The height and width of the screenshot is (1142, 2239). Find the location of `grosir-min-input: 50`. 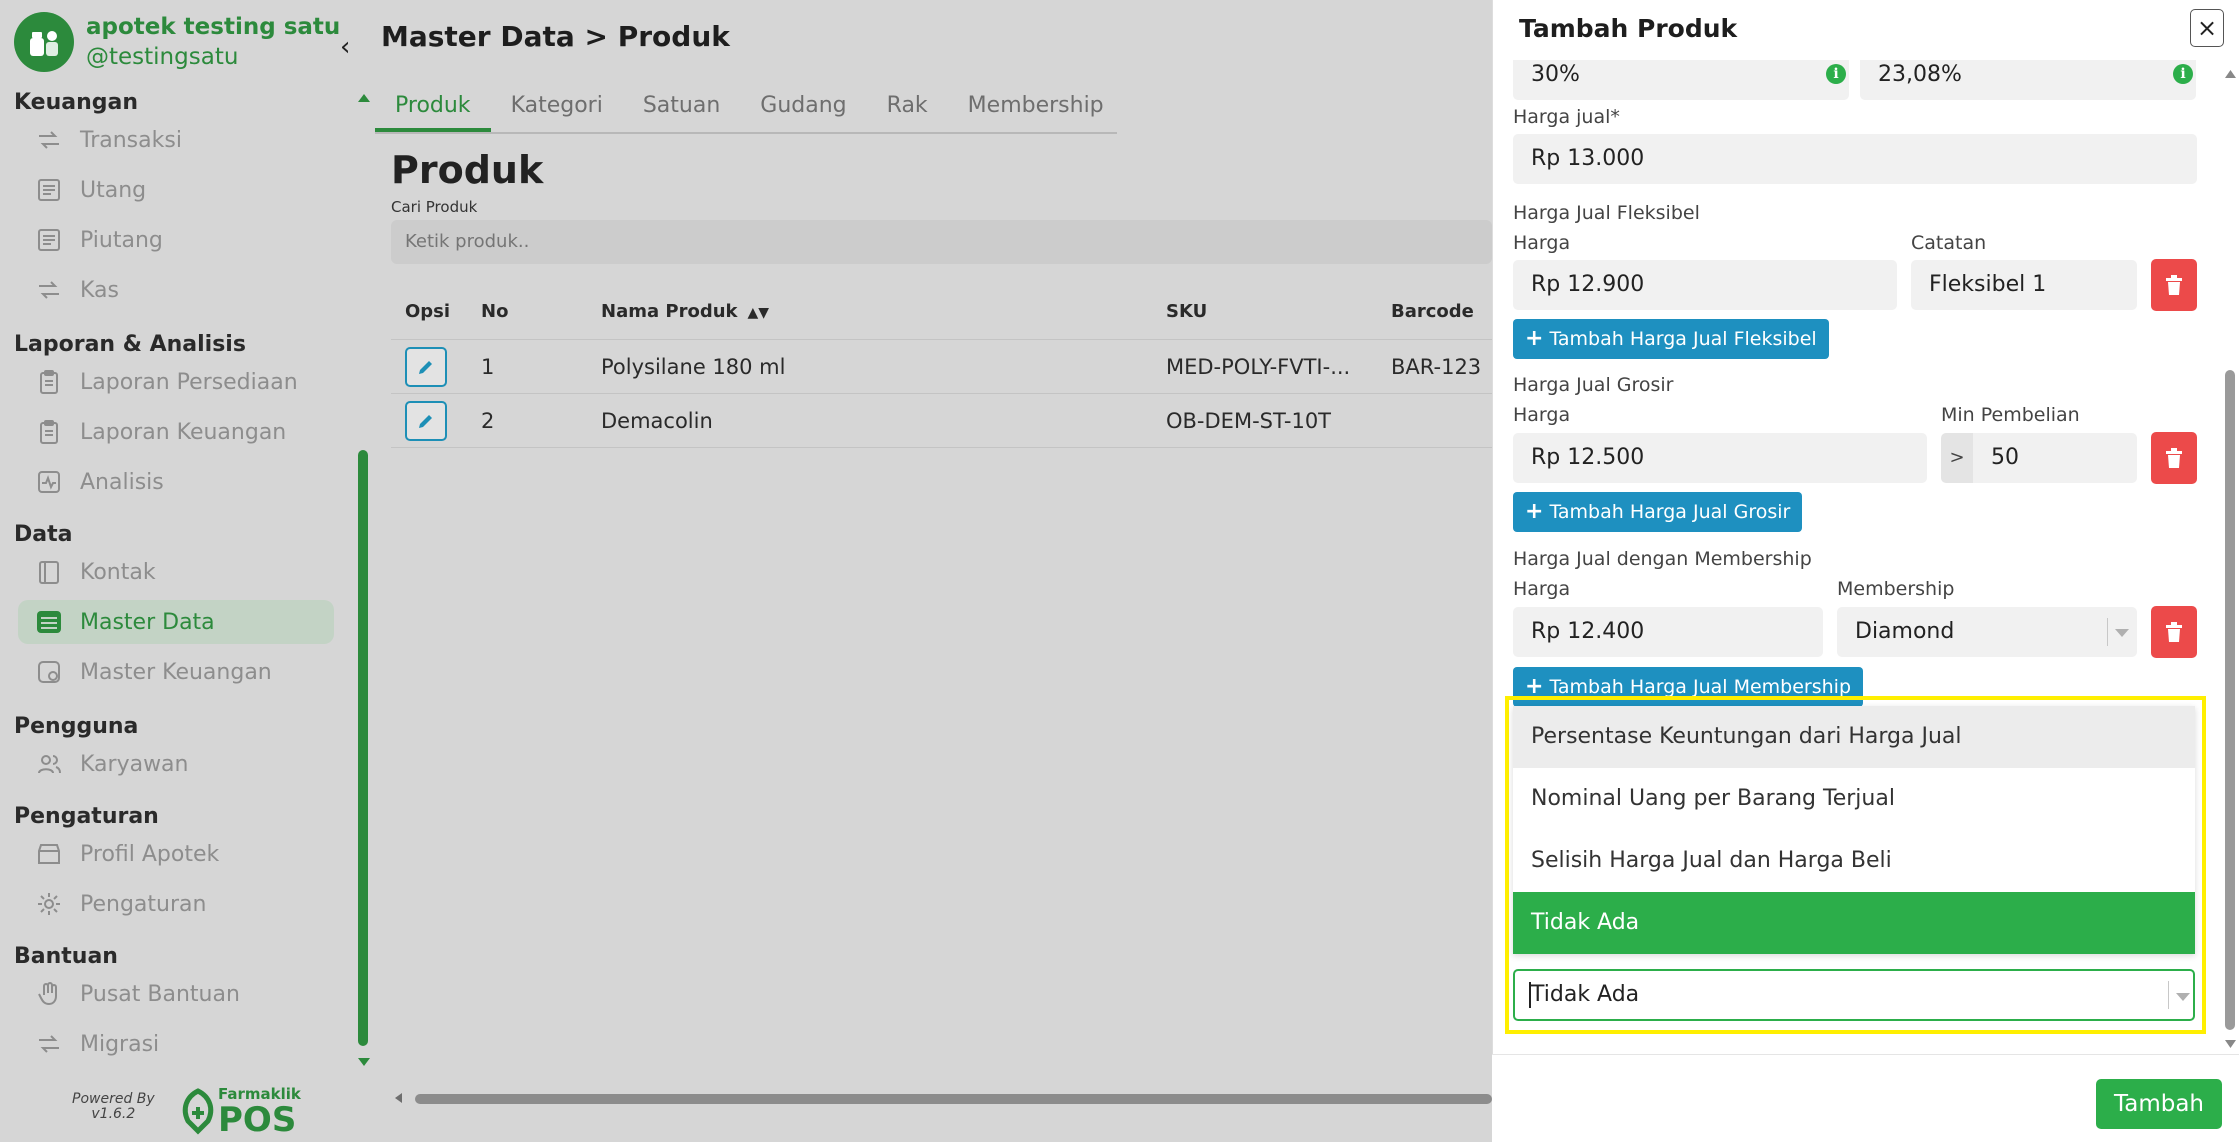

grosir-min-input: 50 is located at coordinates (2055, 458).